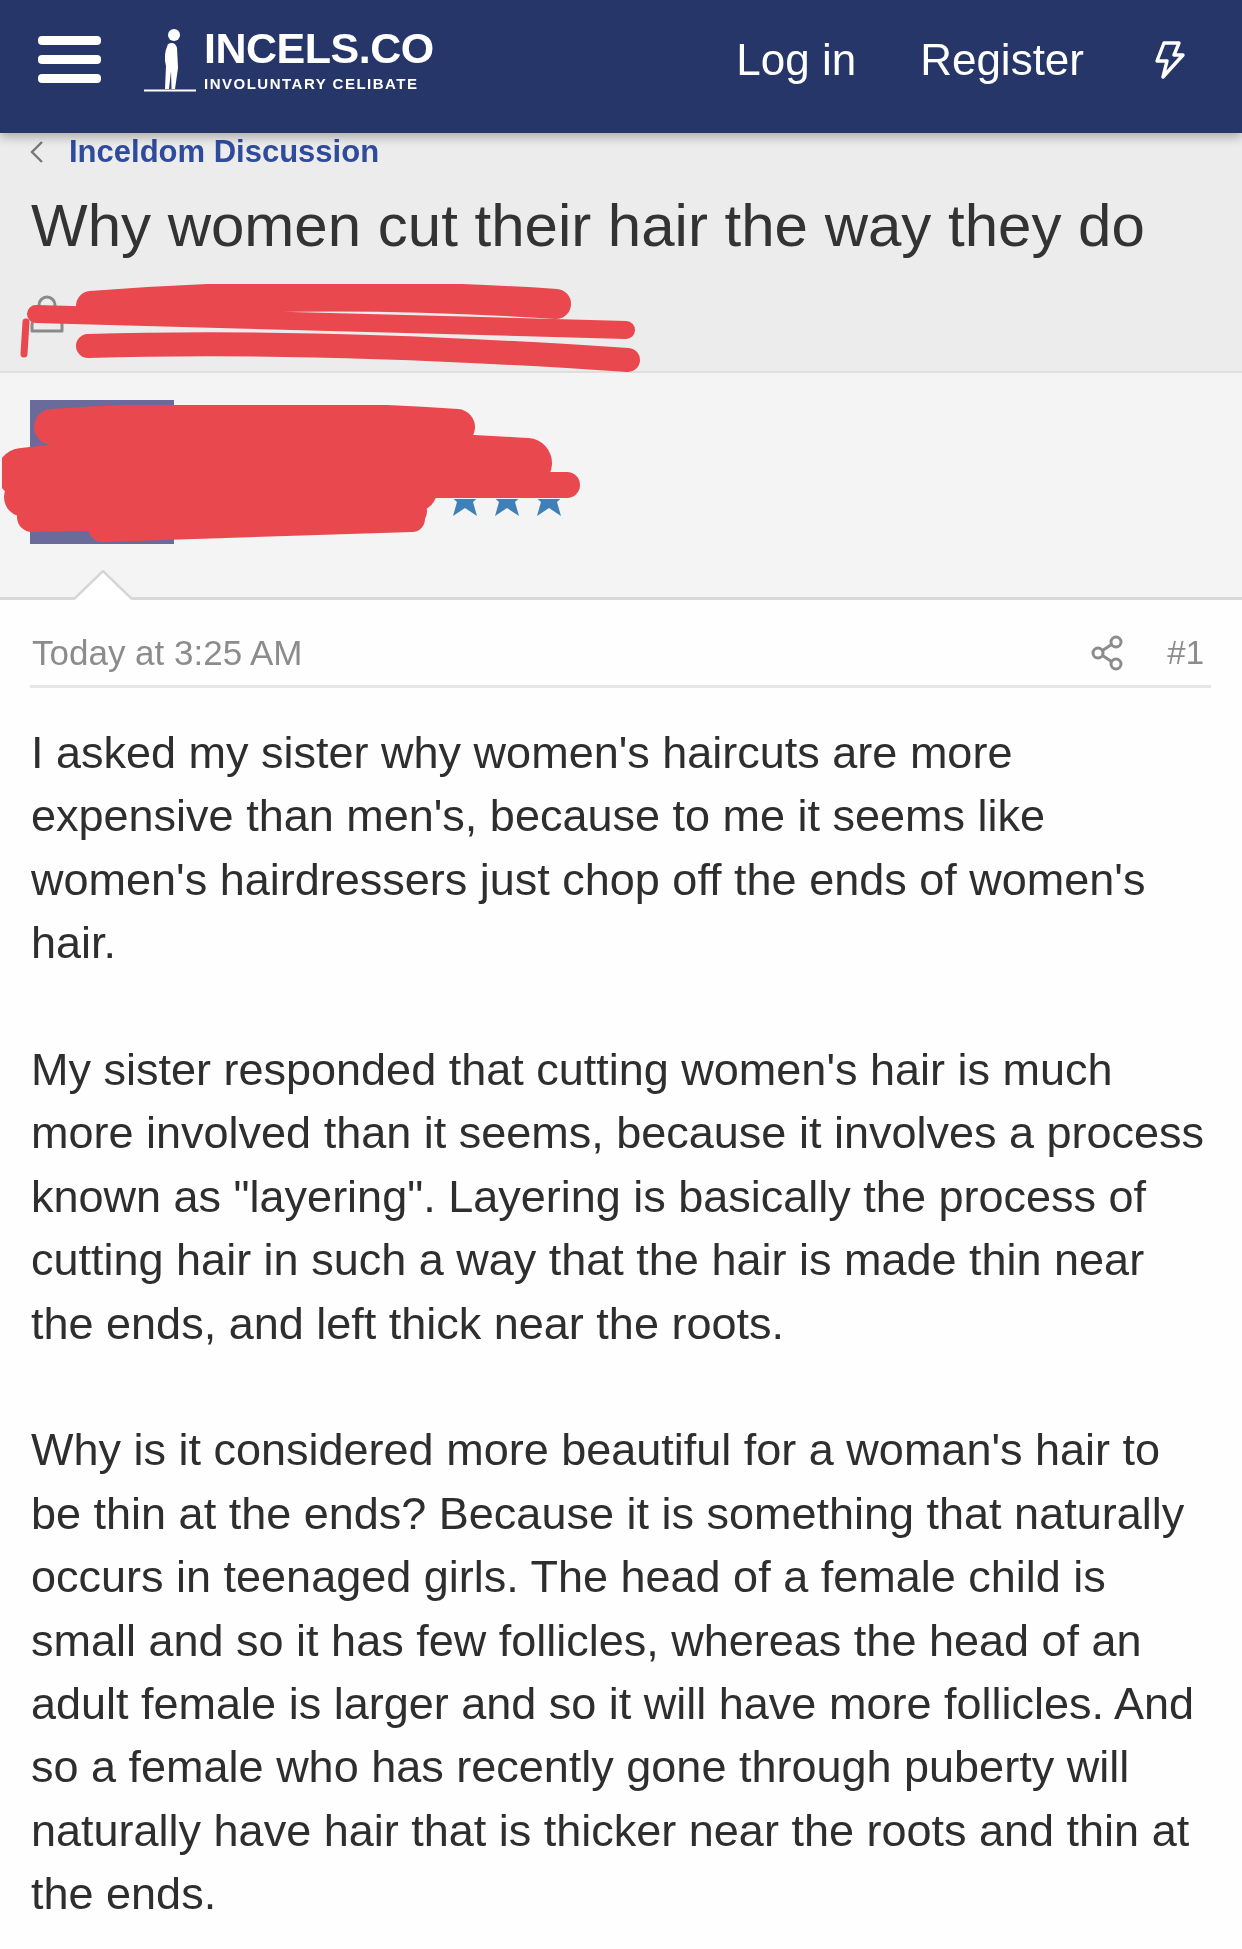  Describe the element at coordinates (47, 314) in the screenshot. I see `user-icon` at that location.